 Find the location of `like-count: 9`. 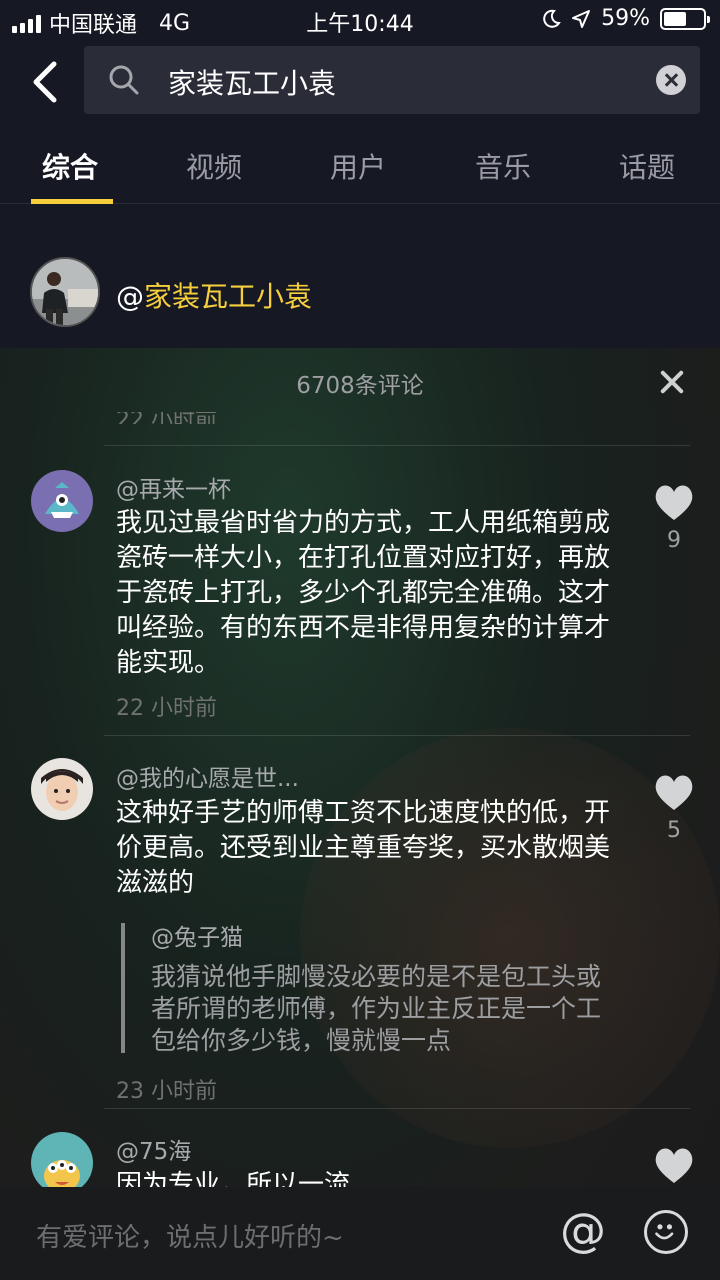

like-count: 9 is located at coordinates (674, 540).